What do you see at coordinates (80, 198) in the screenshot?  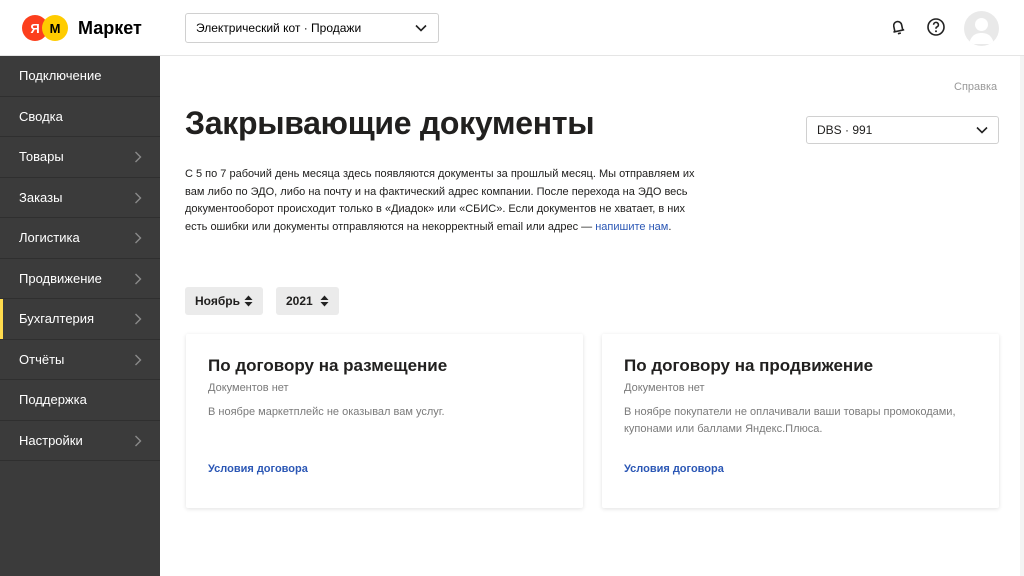 I see `sidebar-item: Заказы` at bounding box center [80, 198].